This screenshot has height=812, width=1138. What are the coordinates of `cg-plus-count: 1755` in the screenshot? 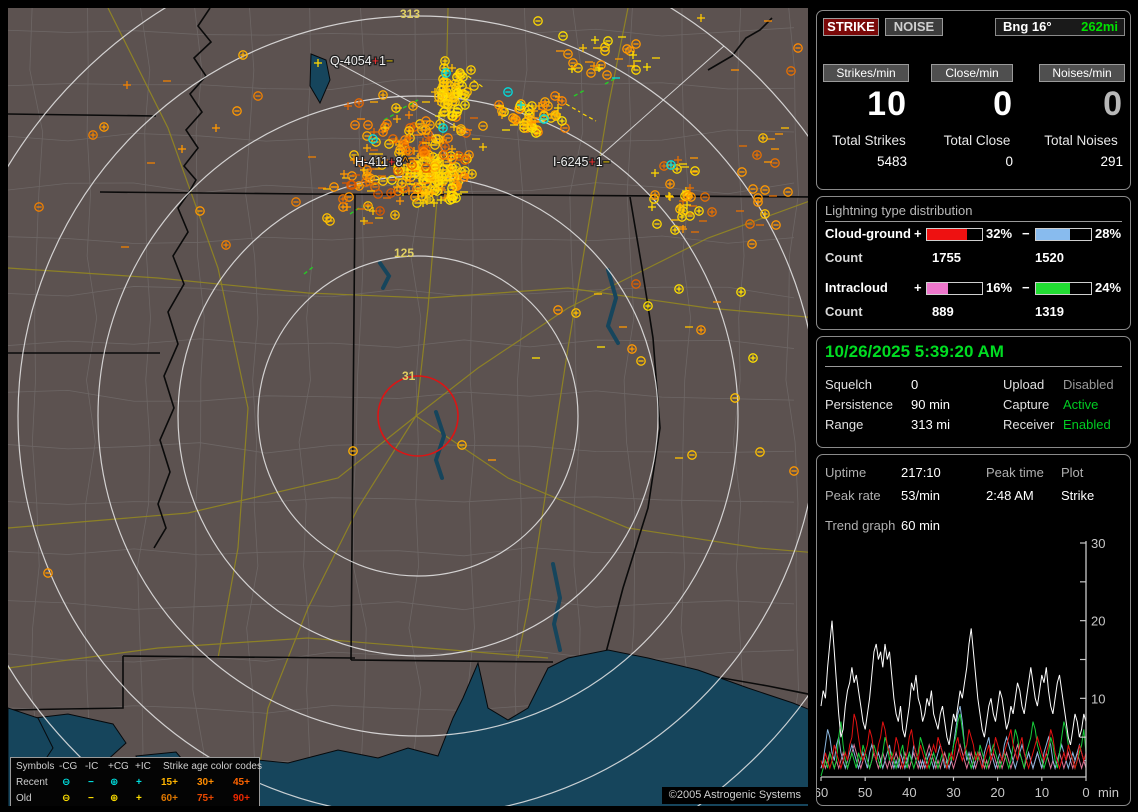 It's located at (946, 257).